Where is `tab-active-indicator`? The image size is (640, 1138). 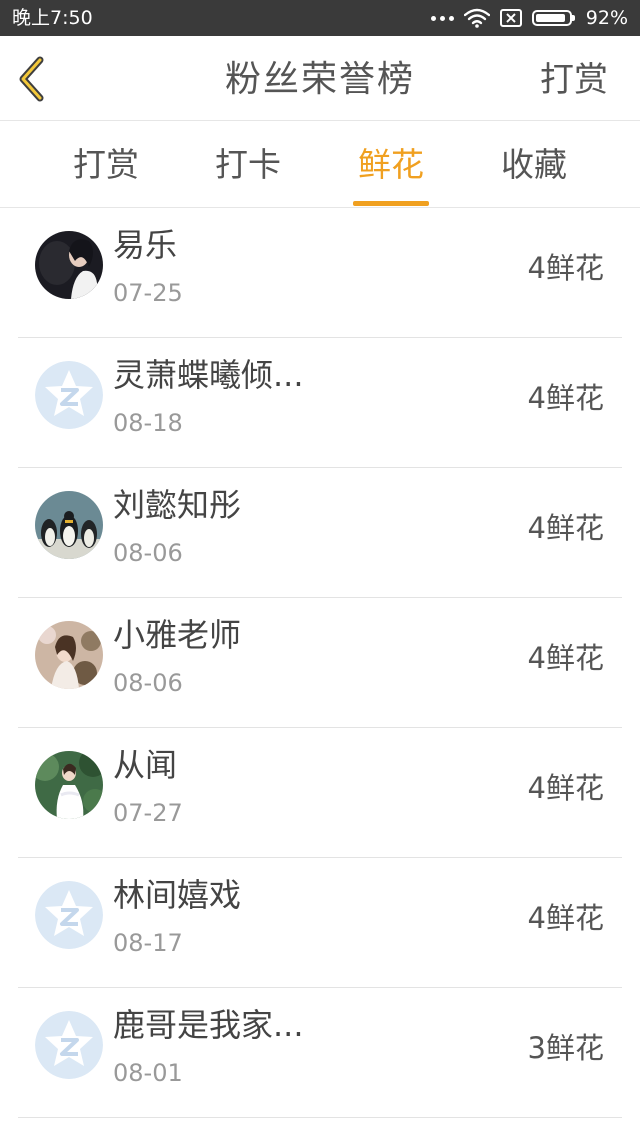
tab-active-indicator is located at coordinates (391, 203).